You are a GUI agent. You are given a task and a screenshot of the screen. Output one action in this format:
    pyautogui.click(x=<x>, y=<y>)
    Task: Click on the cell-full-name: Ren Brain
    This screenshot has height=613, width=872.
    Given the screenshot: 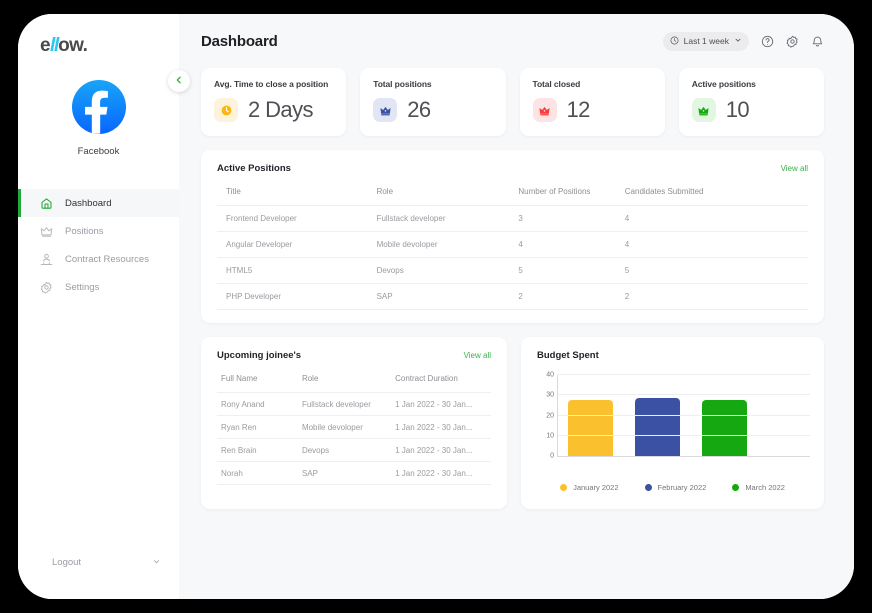 What is the action you would take?
    pyautogui.click(x=259, y=450)
    